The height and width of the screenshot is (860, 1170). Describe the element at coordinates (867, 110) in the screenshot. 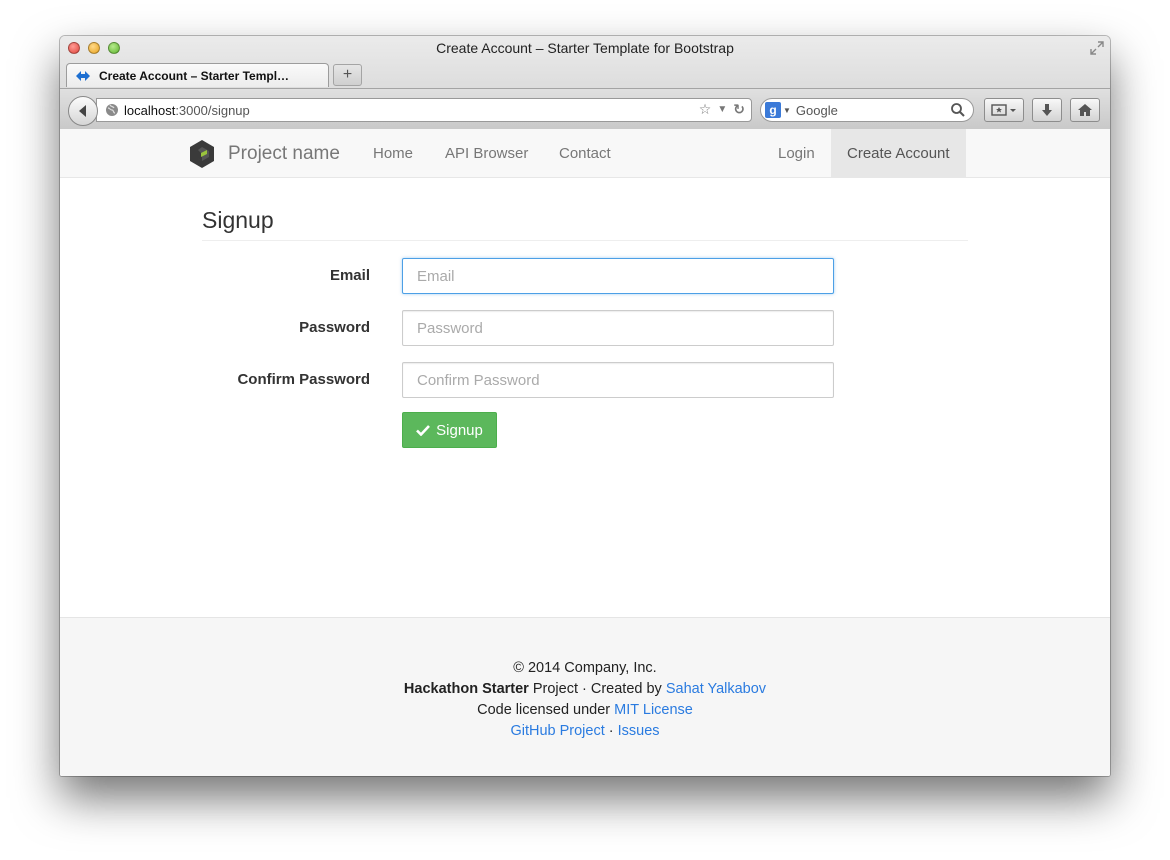

I see `search-bar: g ▼ Google` at that location.